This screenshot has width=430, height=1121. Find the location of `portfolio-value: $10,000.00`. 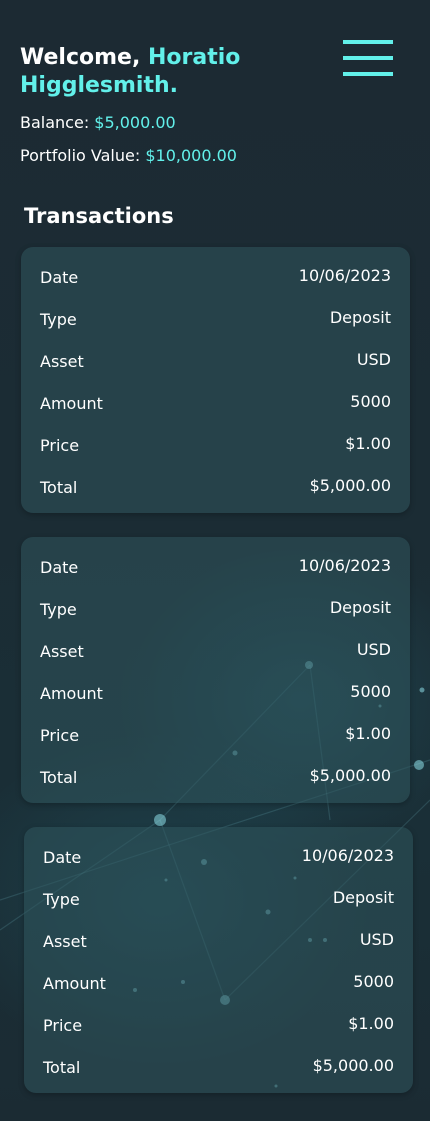

portfolio-value: $10,000.00 is located at coordinates (191, 155).